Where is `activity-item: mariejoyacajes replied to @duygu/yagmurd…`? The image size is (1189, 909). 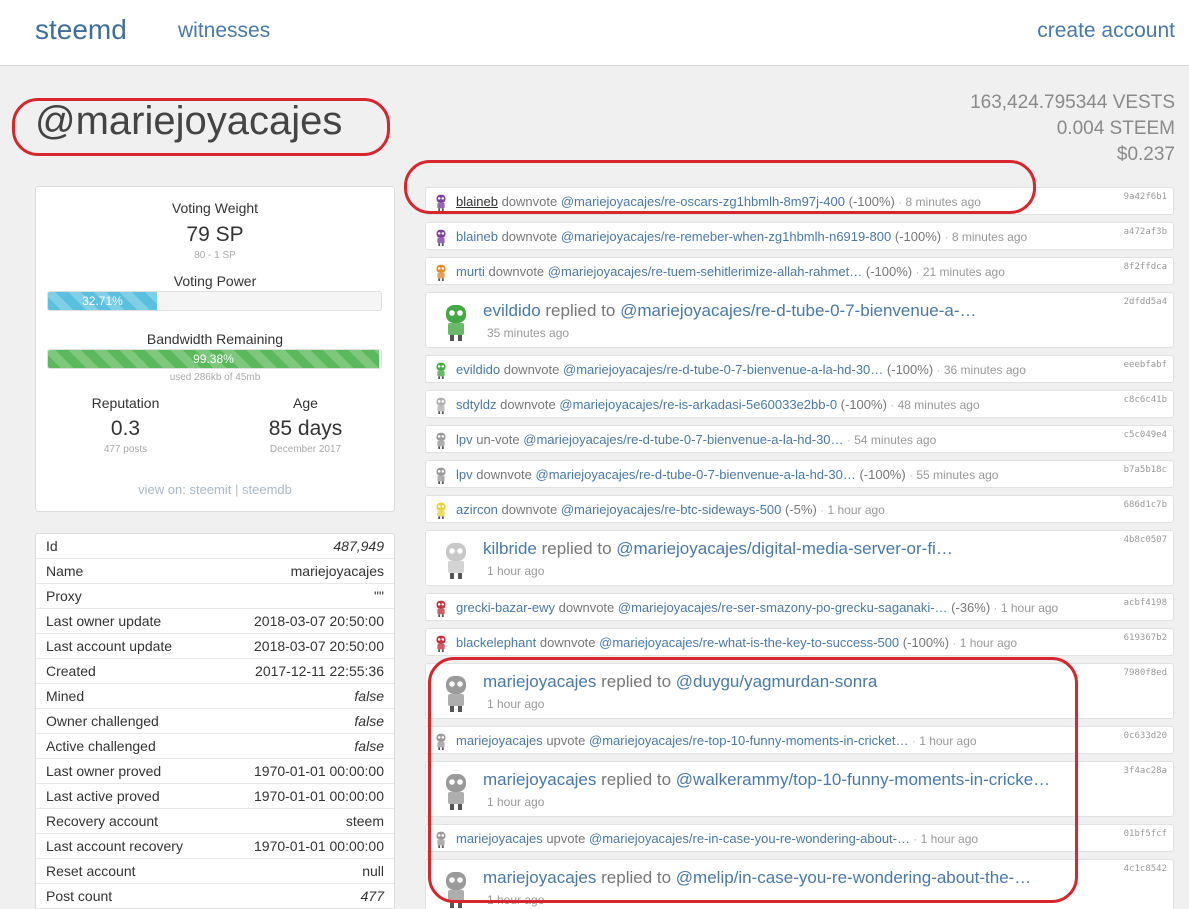 activity-item: mariejoyacajes replied to @duygu/yagmurd… is located at coordinates (799, 691).